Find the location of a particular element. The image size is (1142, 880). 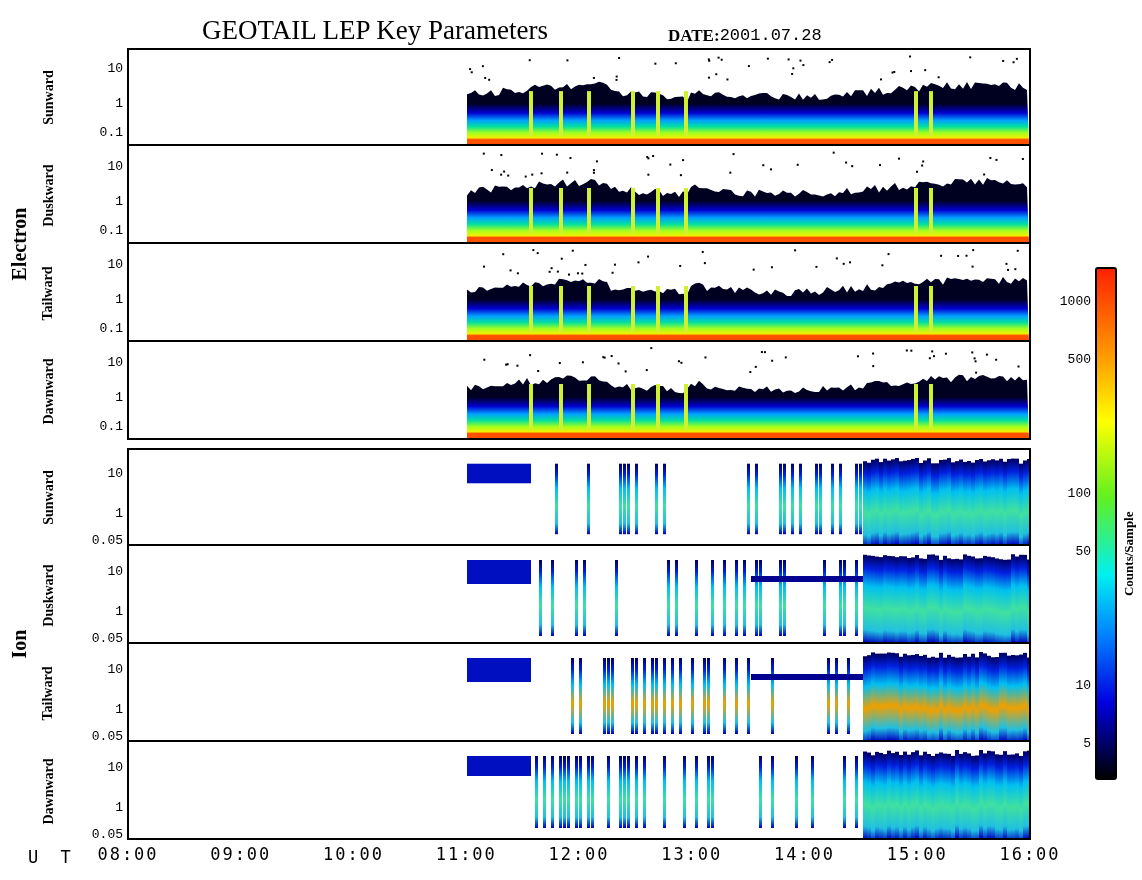

time-tick-label: 15:00 is located at coordinates (917, 854).